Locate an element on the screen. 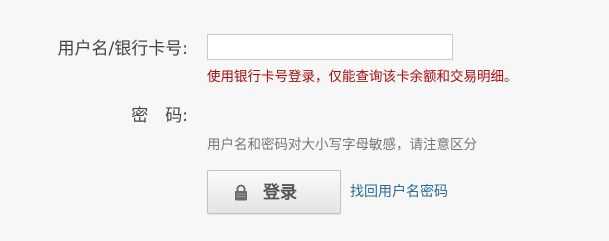 This screenshot has height=241, width=609. username-label: 用户名/银行卡号: is located at coordinates (122, 49).